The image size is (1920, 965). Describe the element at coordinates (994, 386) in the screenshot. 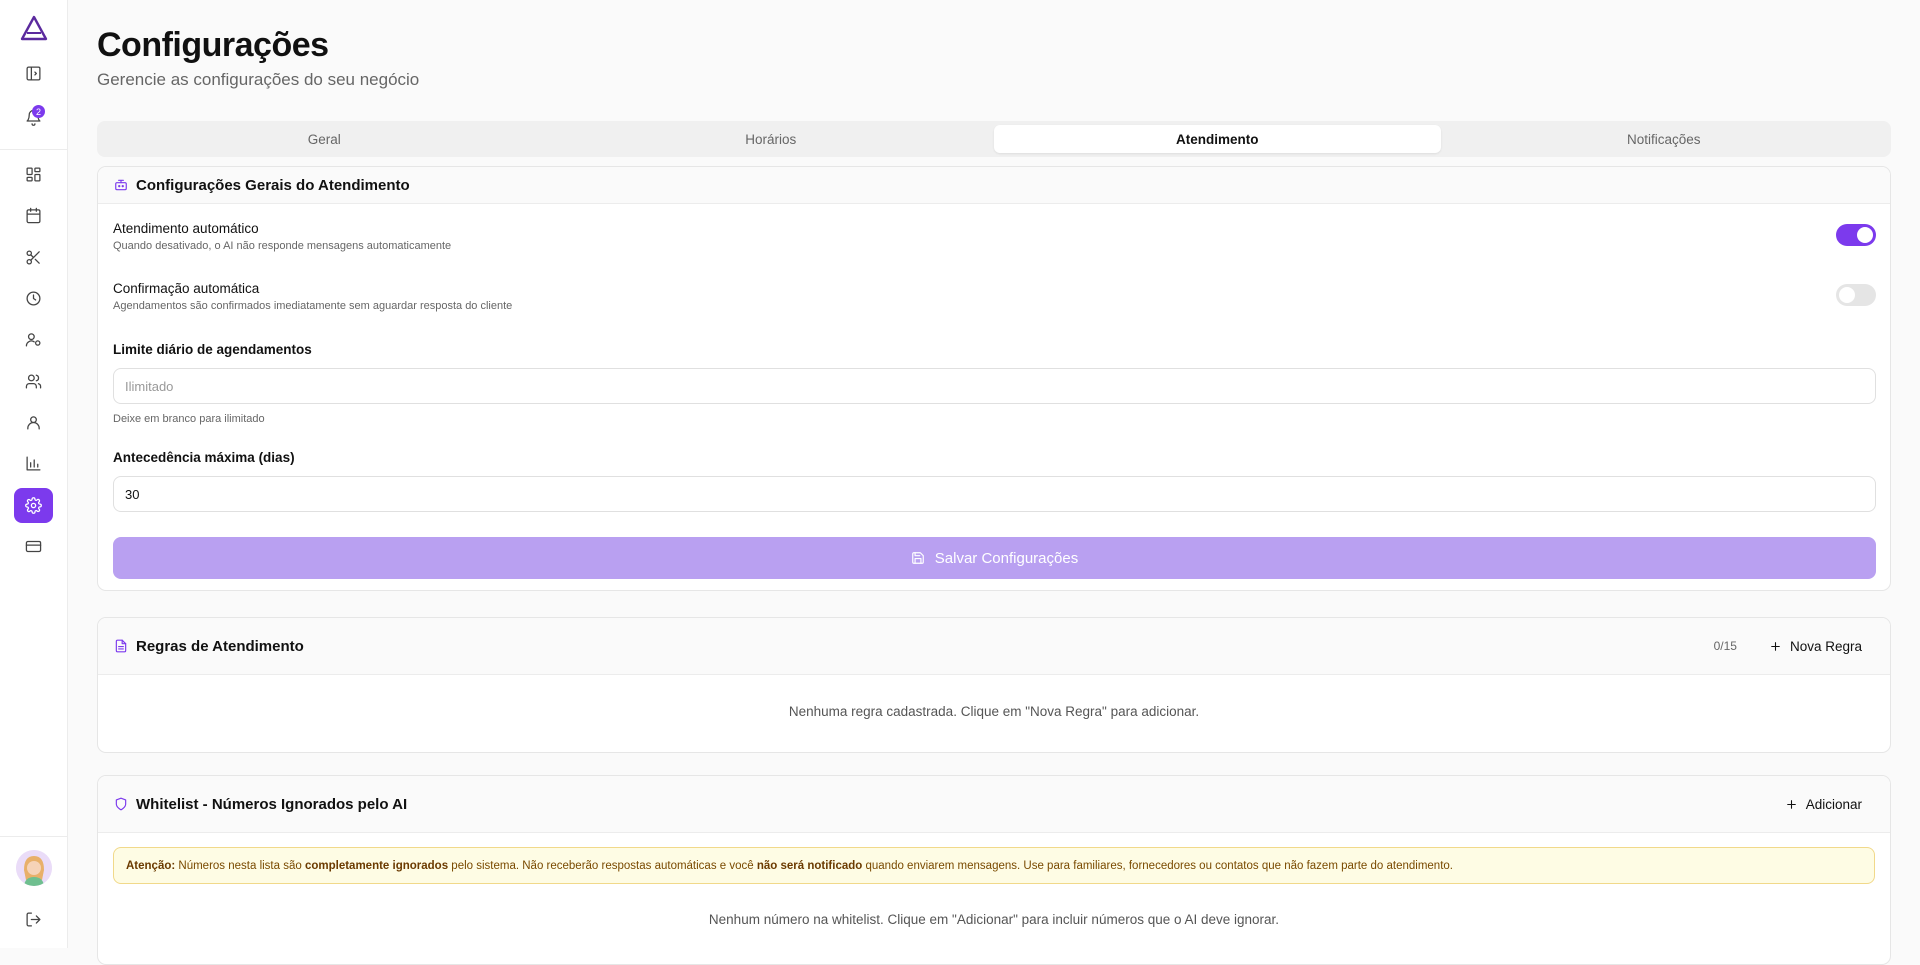

I see `daily-limit-input` at that location.